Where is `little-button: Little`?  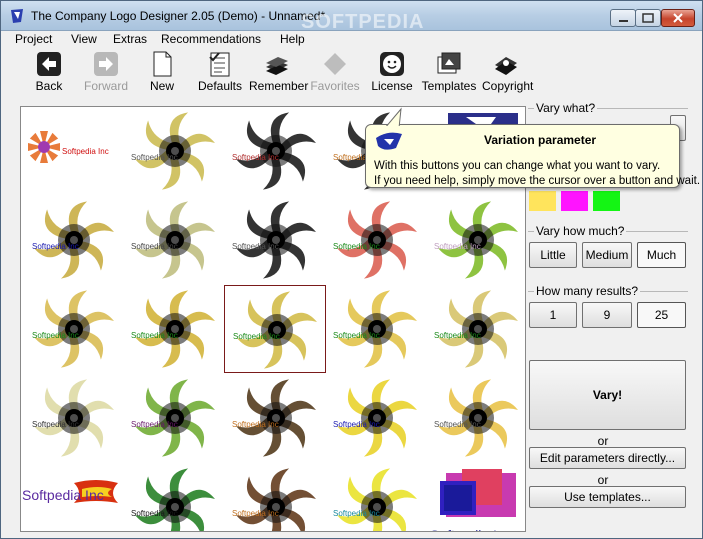
little-button: Little is located at coordinates (553, 255).